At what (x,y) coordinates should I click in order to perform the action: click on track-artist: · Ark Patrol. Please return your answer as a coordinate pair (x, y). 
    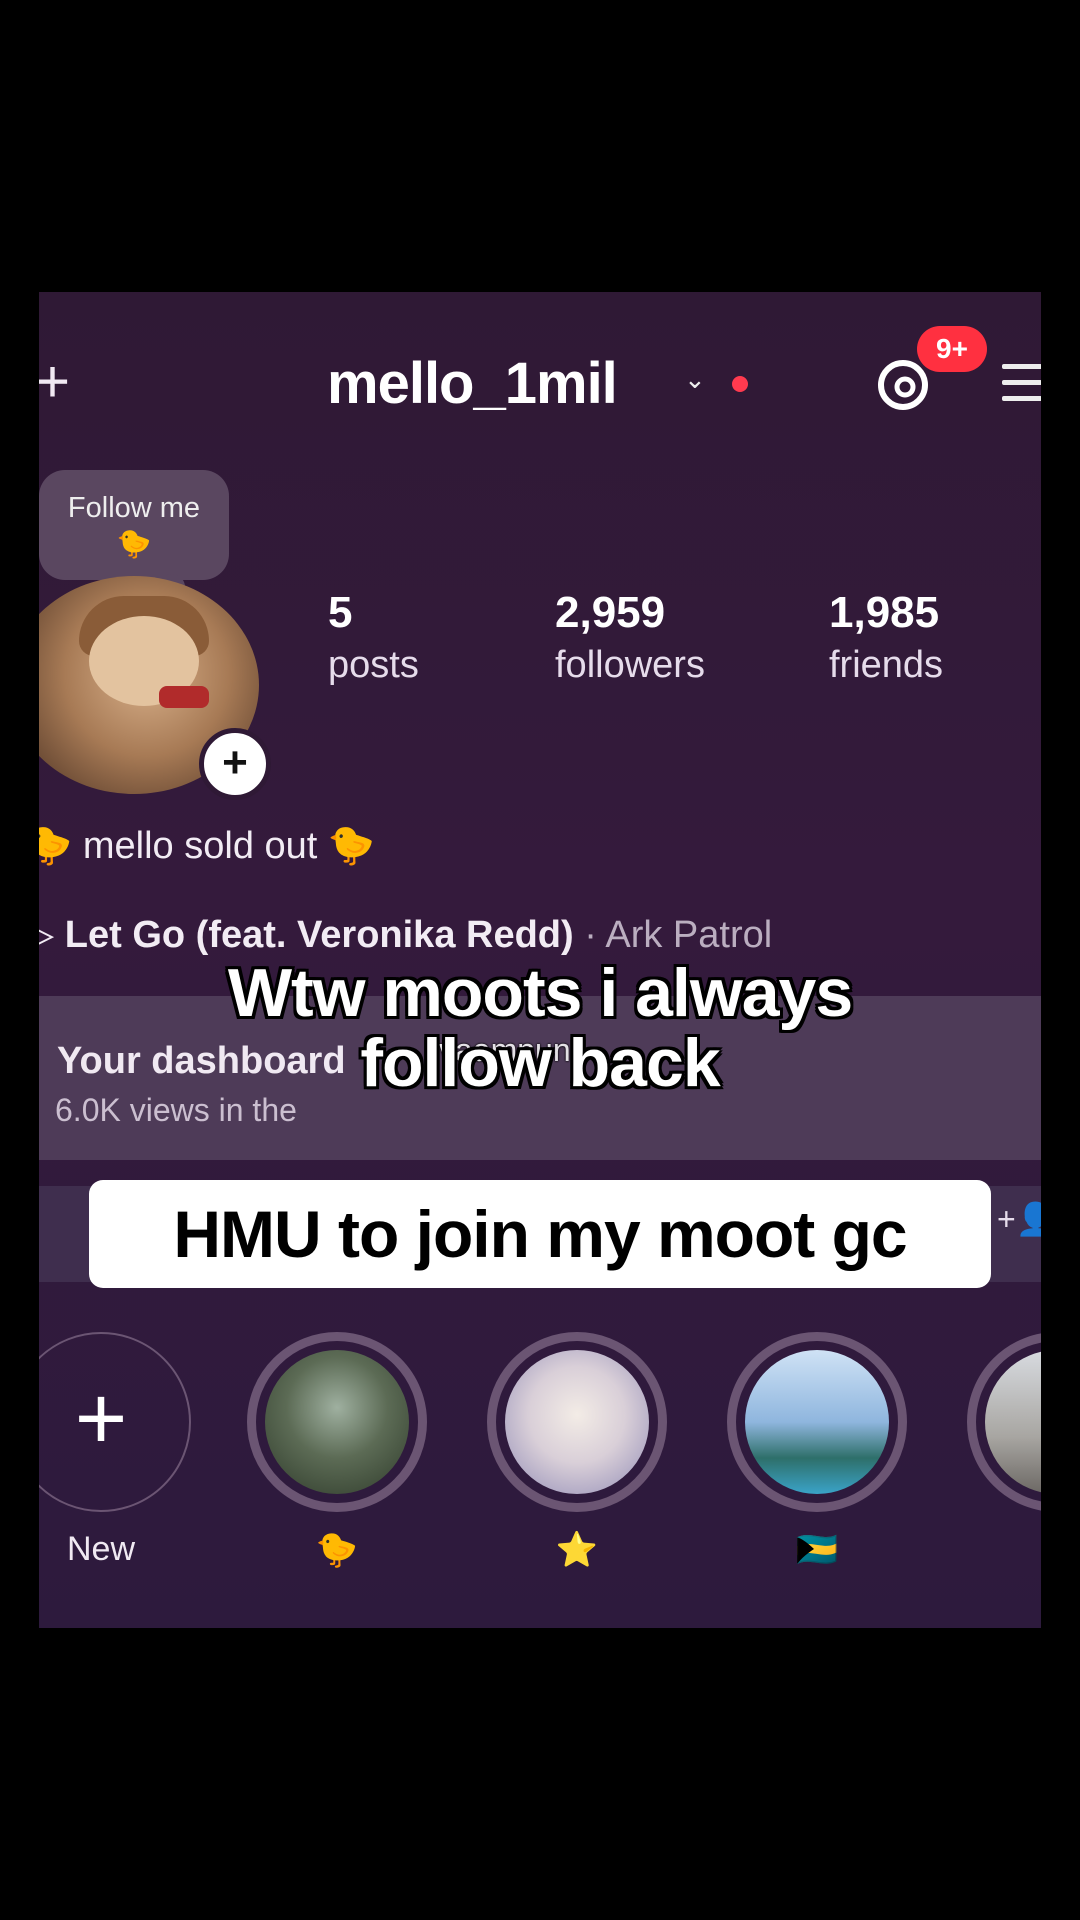
    Looking at the image, I should click on (678, 935).